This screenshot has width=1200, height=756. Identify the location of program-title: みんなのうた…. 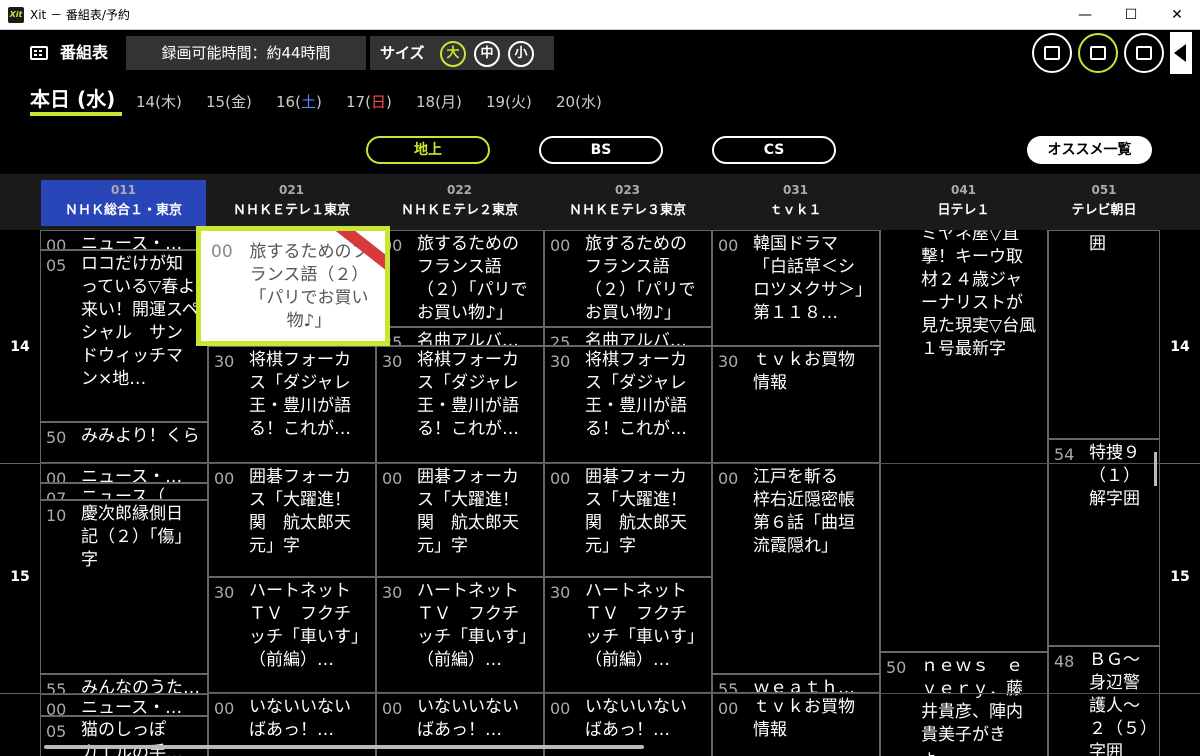
(140, 686).